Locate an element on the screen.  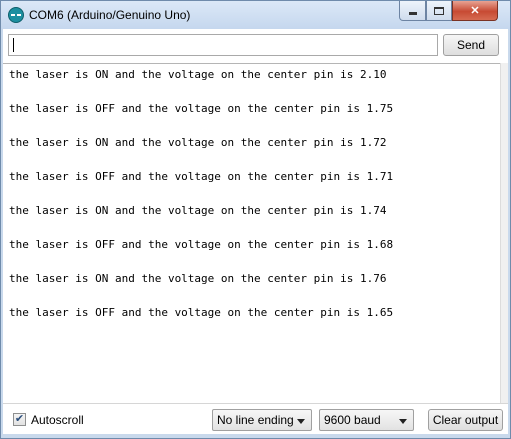
line-ending-value: No line ending is located at coordinates (255, 420).